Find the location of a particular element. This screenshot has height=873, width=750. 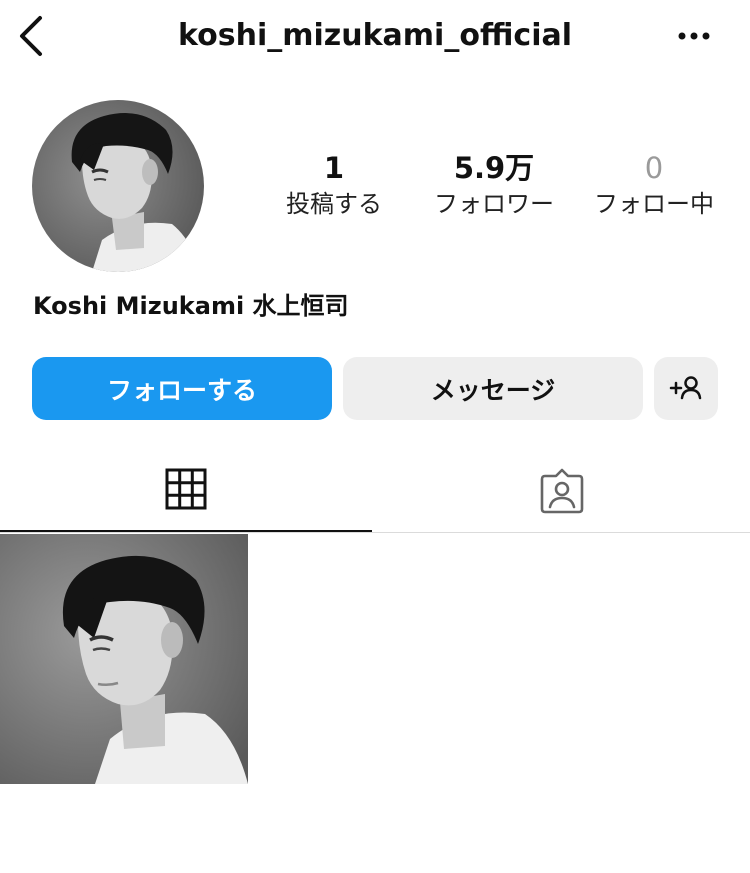

tagged-icon is located at coordinates (562, 491).